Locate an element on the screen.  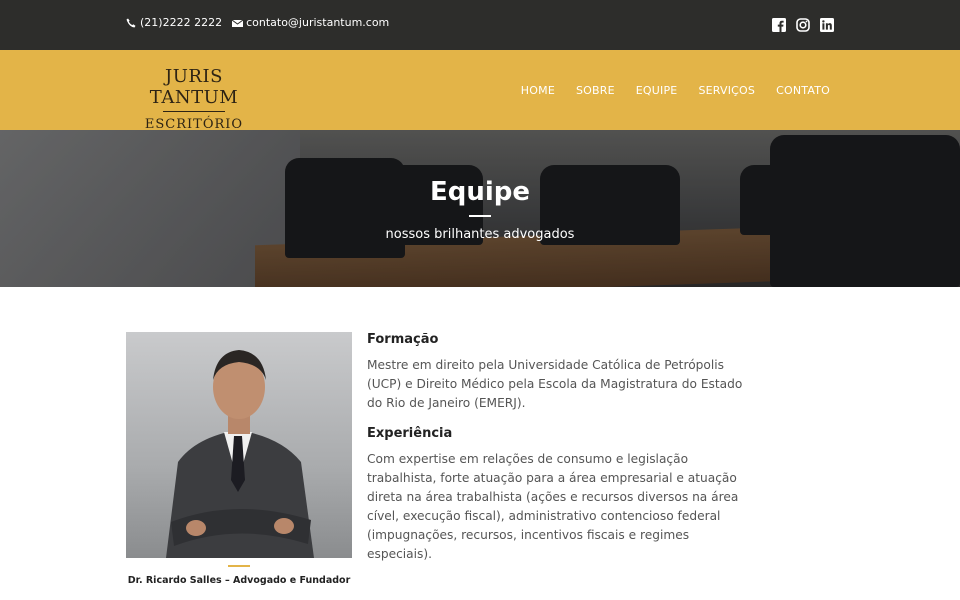
experiencia-heading: Experiência is located at coordinates (410, 433).